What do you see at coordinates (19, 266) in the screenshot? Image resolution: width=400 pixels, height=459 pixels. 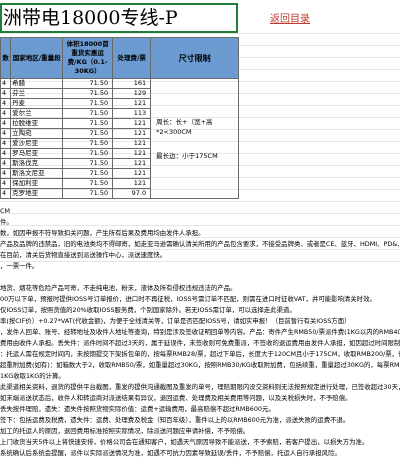 I see `note-line: ，一票一件。` at bounding box center [19, 266].